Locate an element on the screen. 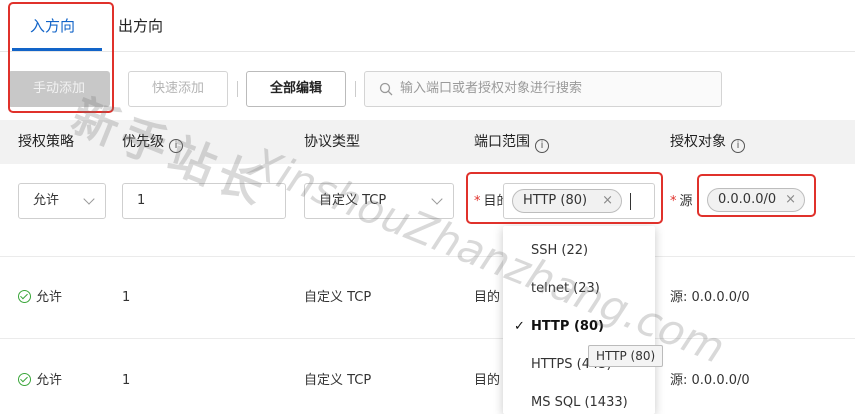 The width and height of the screenshot is (855, 414). option-tooltip: HTTP (80) is located at coordinates (626, 356).